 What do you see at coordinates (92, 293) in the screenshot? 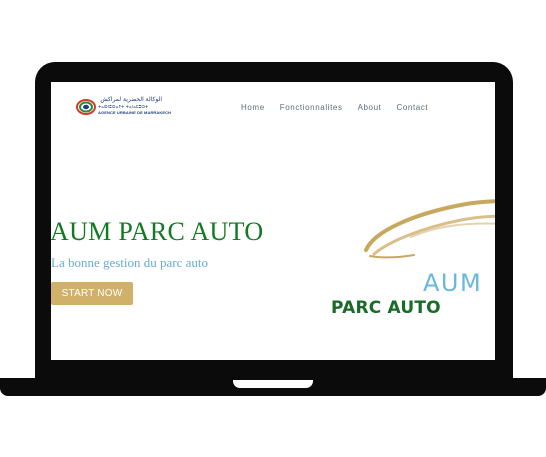
I see `start-now-button: START NOW` at bounding box center [92, 293].